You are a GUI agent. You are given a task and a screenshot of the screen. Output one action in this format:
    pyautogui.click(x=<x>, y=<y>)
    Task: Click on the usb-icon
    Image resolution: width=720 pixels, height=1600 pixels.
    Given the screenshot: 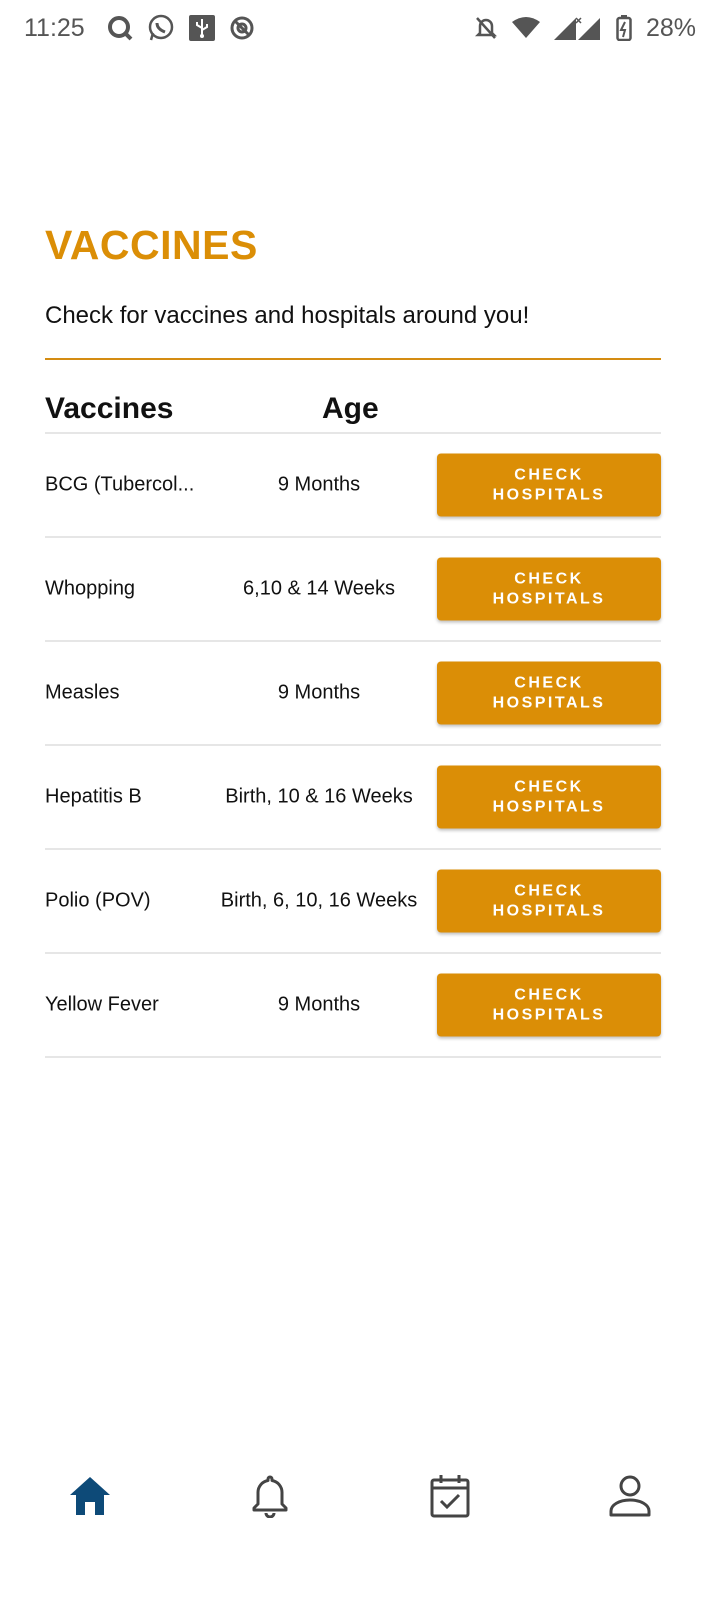 What is the action you would take?
    pyautogui.click(x=201, y=28)
    